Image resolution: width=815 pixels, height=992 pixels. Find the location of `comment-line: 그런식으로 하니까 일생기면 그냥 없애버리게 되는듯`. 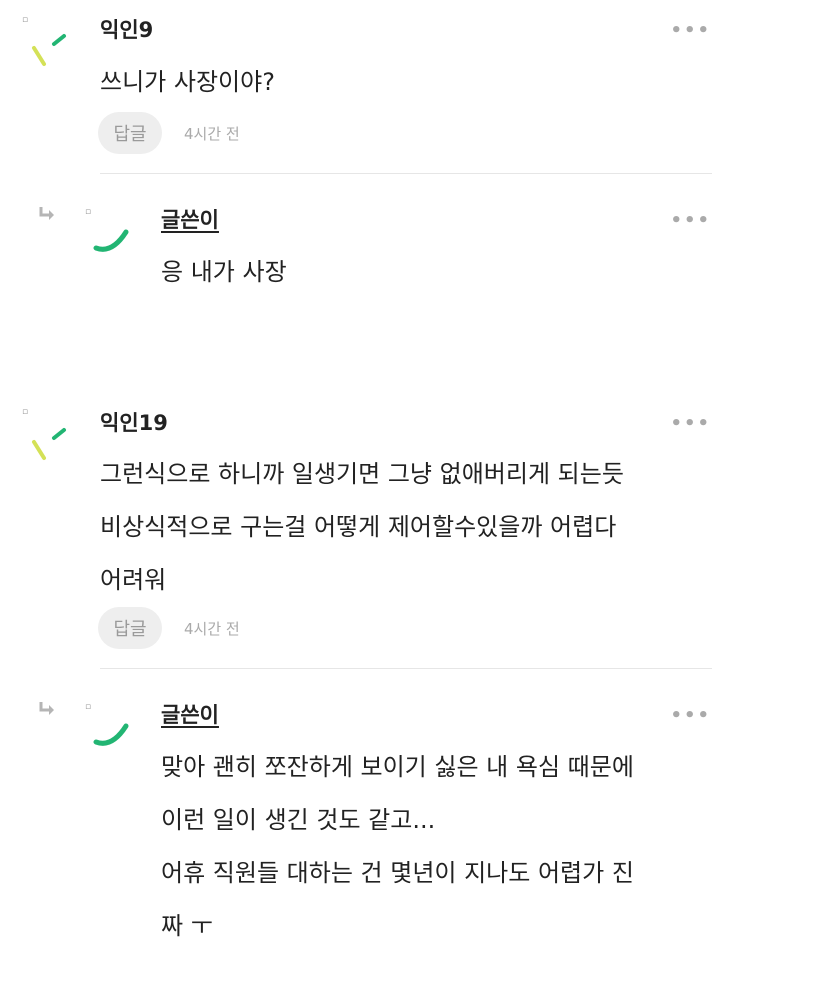

comment-line: 그런식으로 하니까 일생기면 그냥 없애버리게 되는듯 is located at coordinates (362, 474).